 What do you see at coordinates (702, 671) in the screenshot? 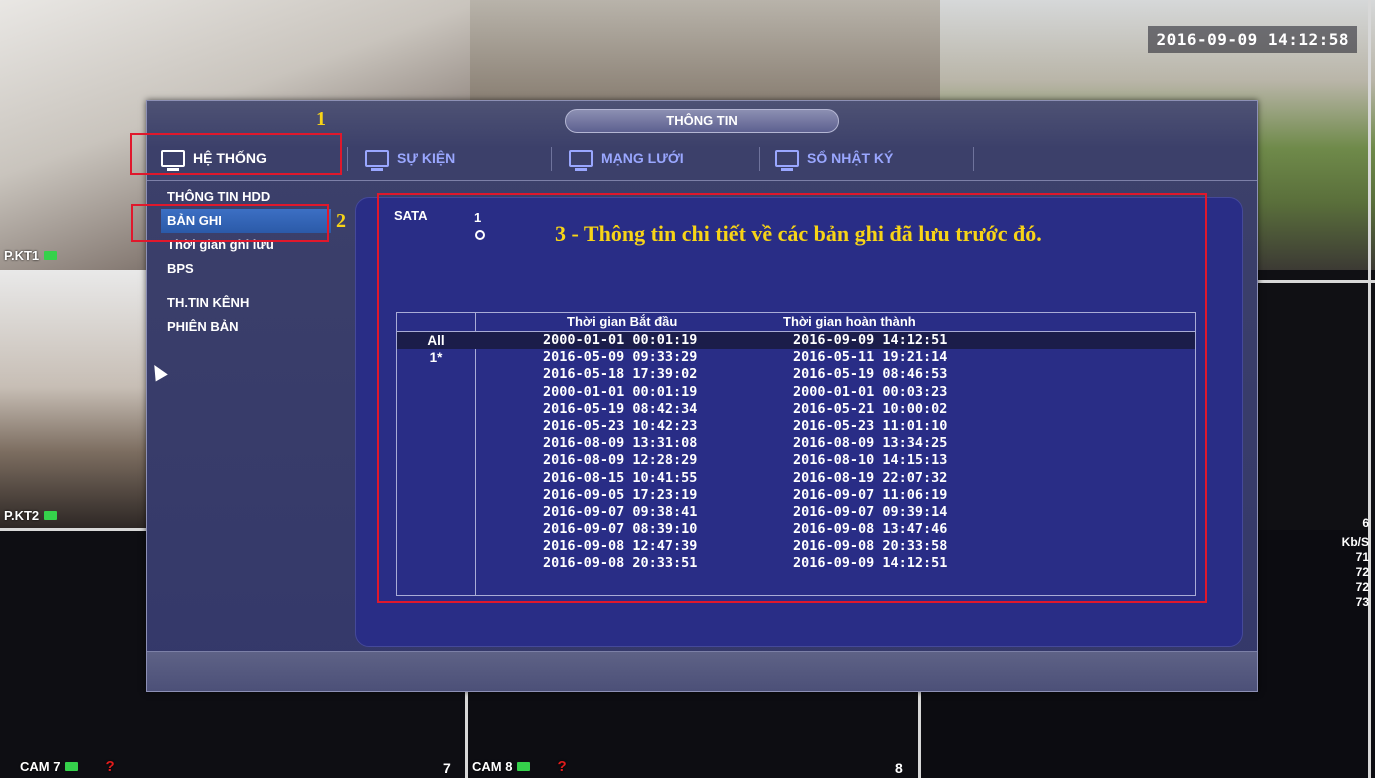
I see `dialog-footer` at bounding box center [702, 671].